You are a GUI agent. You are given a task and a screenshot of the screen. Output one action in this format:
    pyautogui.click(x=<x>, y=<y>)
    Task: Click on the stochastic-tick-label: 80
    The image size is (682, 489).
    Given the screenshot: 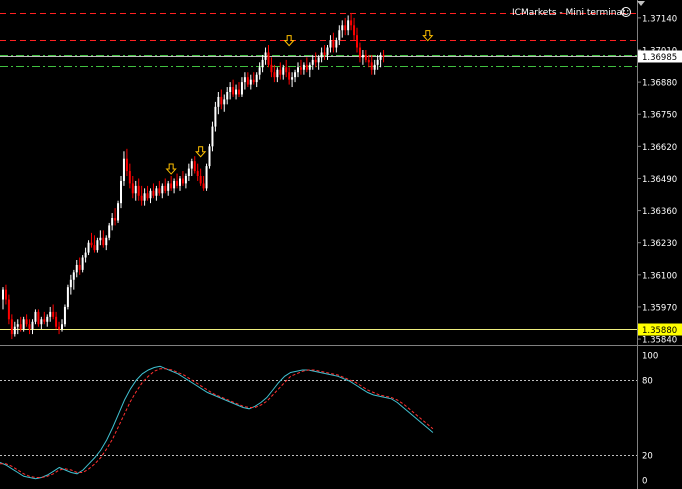 What is the action you would take?
    pyautogui.click(x=647, y=382)
    